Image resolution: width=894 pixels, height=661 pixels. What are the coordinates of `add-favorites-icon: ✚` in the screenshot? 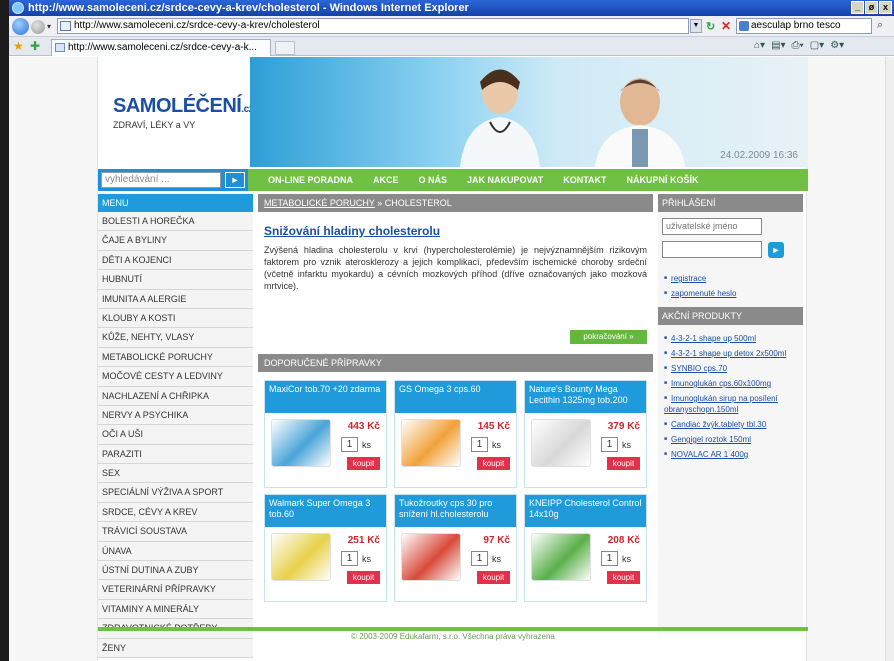 It's located at (35, 46).